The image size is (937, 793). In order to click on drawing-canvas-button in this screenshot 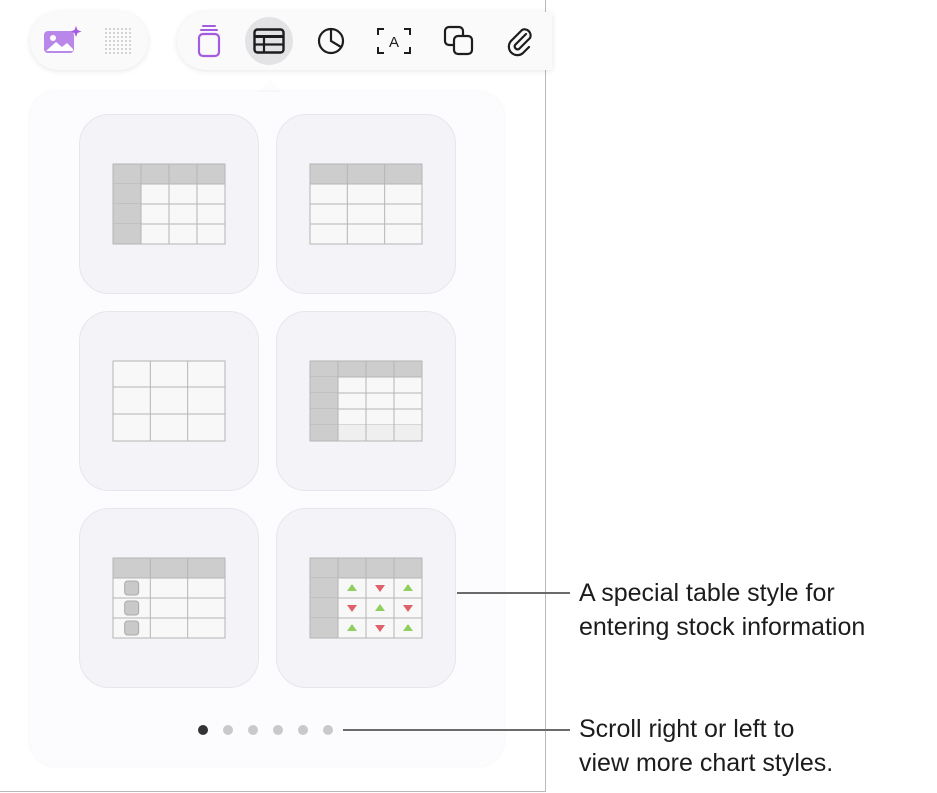, I will do `click(118, 41)`.